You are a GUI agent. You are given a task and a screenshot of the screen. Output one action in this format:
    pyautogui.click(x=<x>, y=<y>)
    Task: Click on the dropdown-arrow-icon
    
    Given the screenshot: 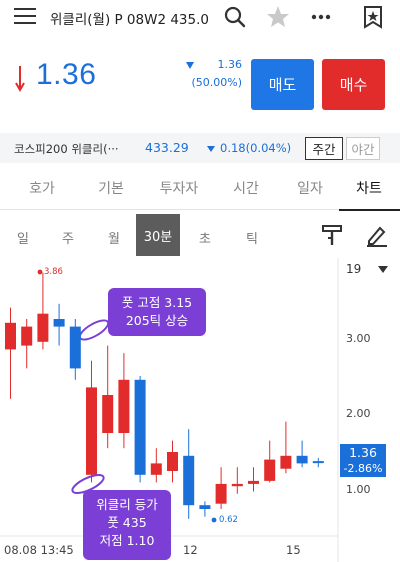 What is the action you would take?
    pyautogui.click(x=383, y=270)
    